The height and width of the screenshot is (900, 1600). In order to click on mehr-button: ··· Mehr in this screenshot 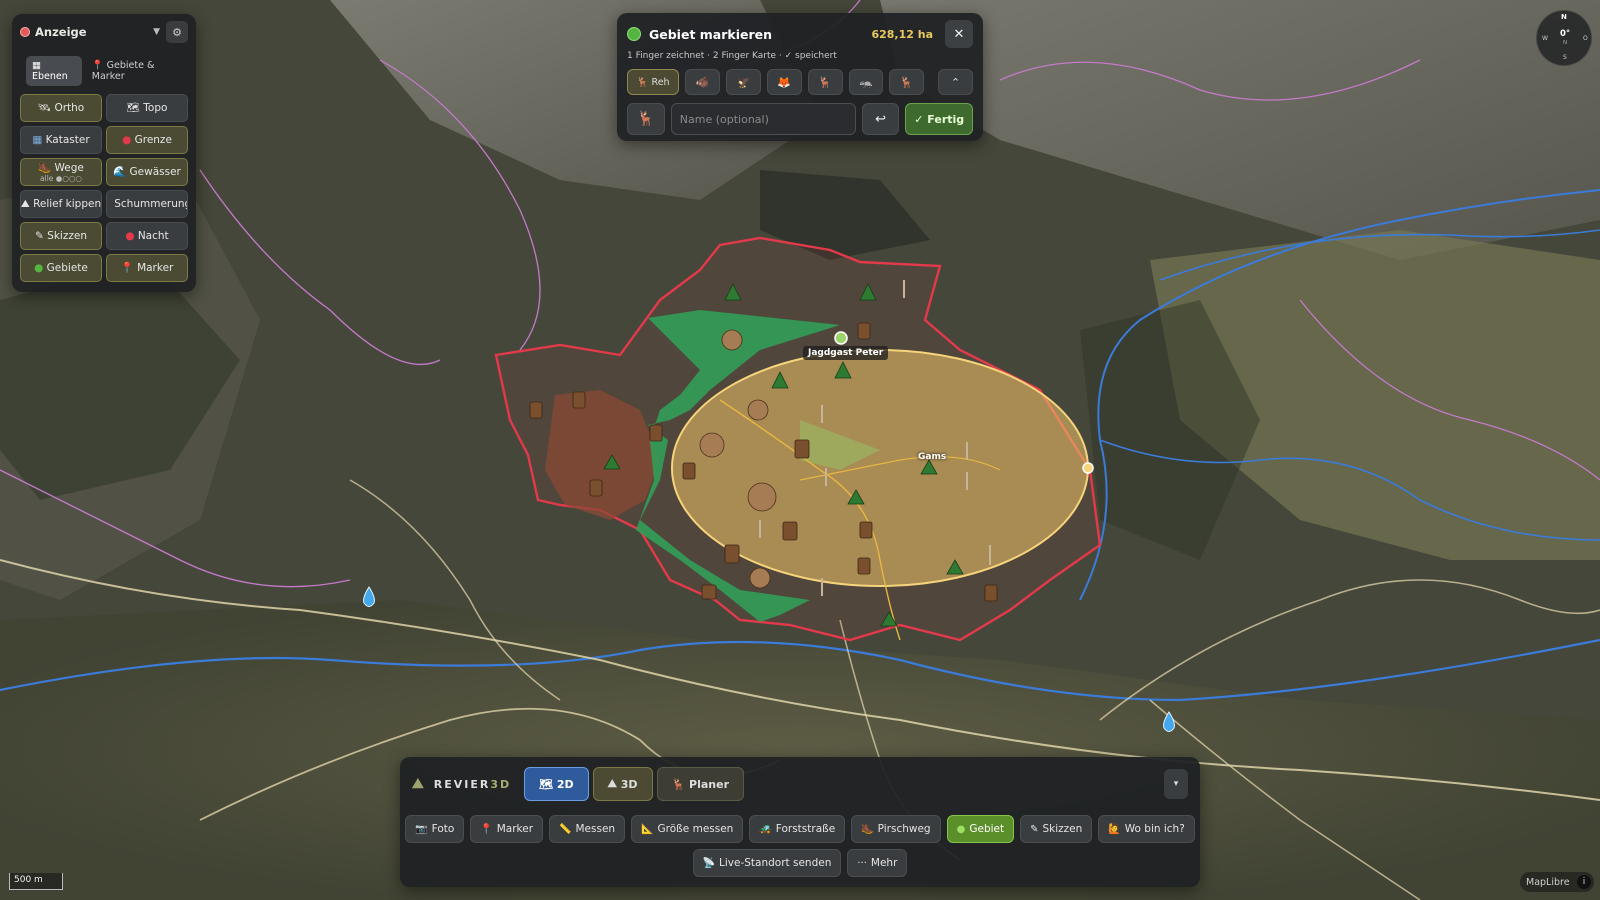, I will do `click(877, 863)`.